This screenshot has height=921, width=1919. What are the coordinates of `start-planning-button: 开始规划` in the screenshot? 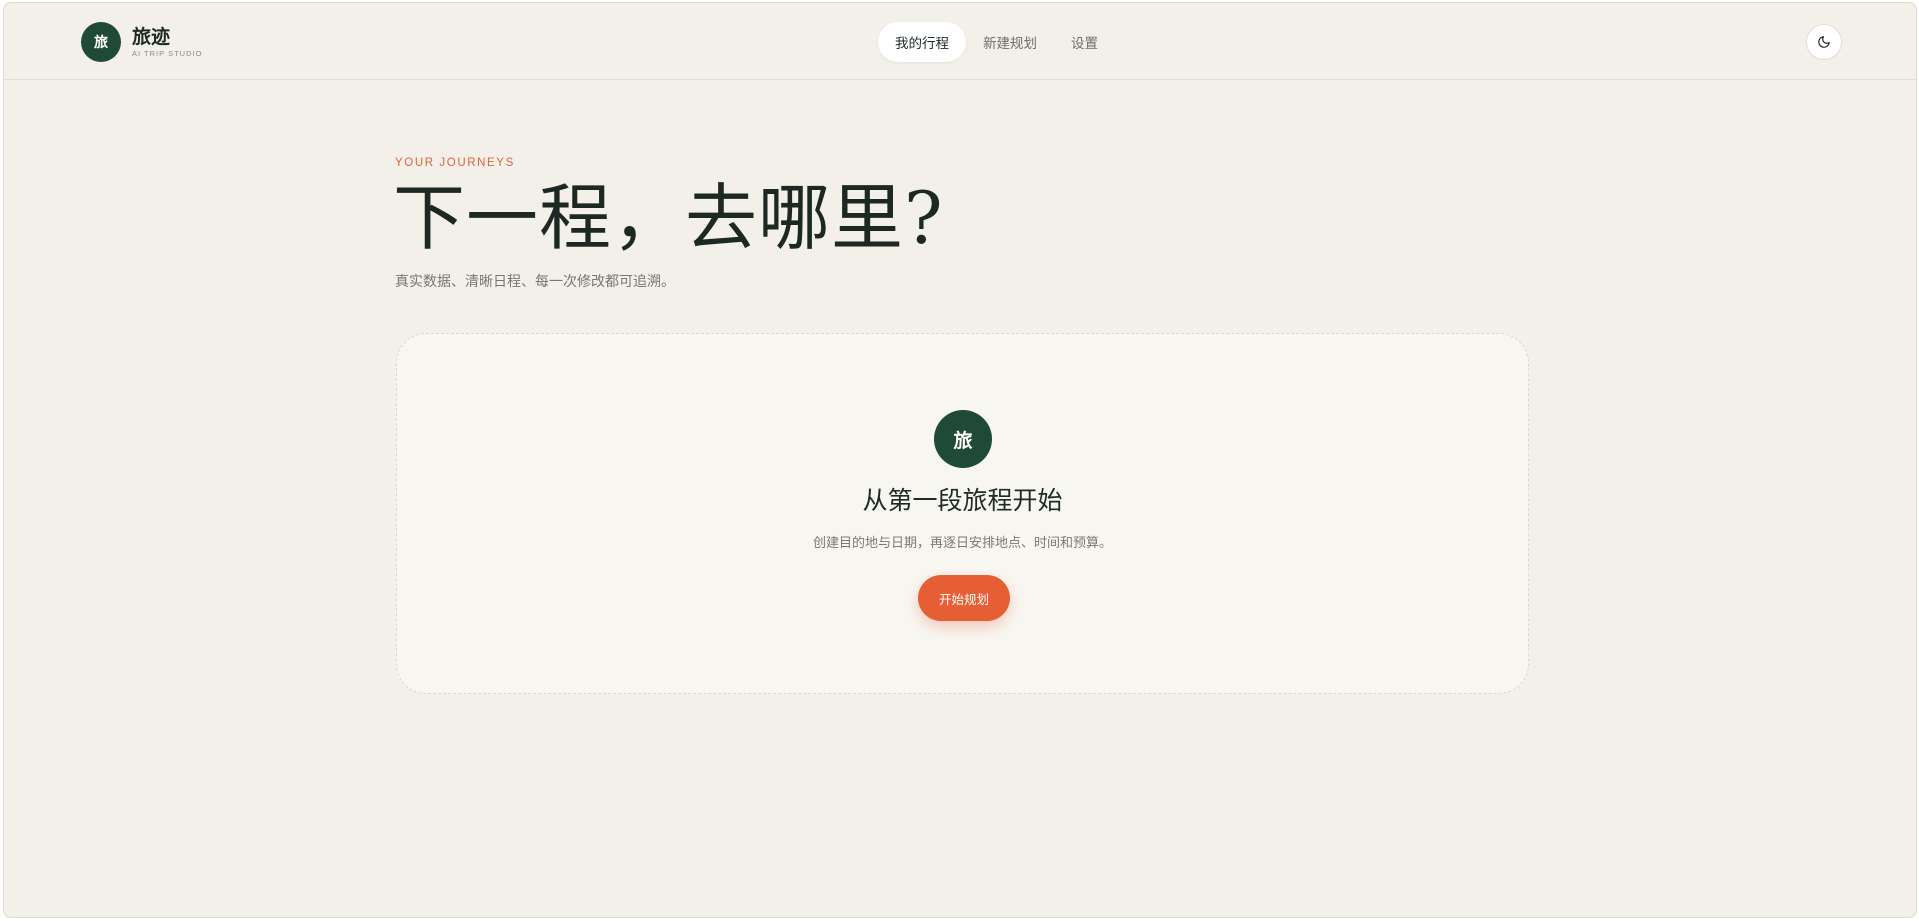 It's located at (964, 598).